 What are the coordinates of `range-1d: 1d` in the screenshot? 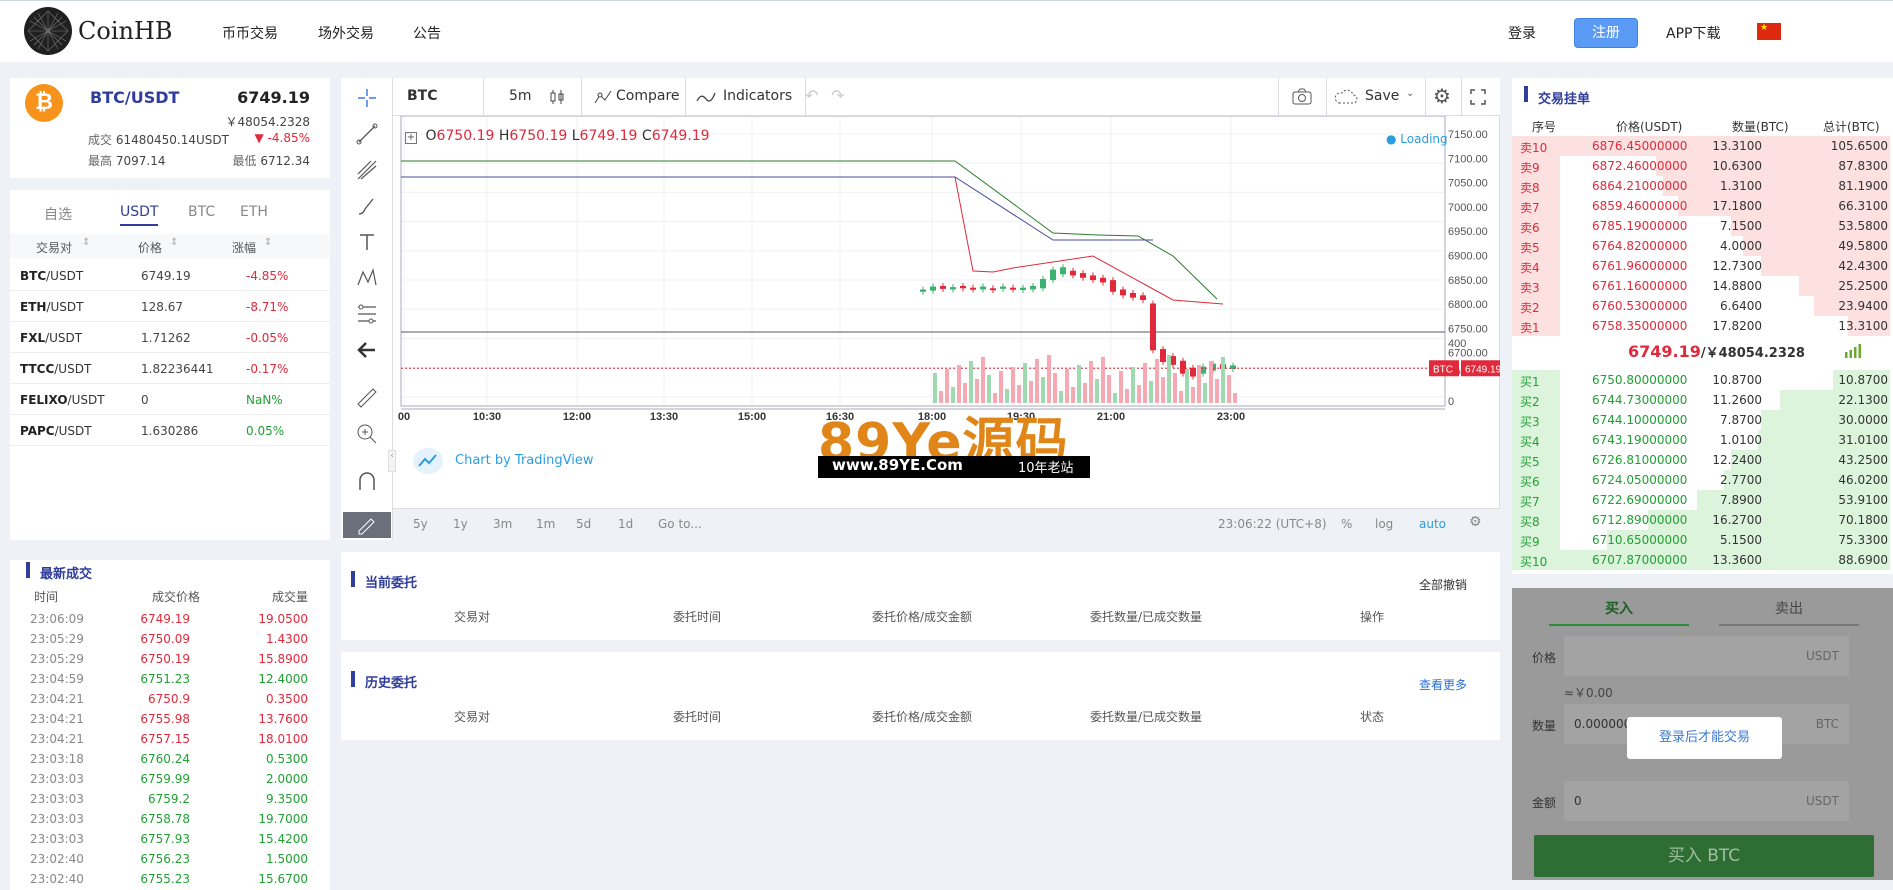 It's located at (625, 524).